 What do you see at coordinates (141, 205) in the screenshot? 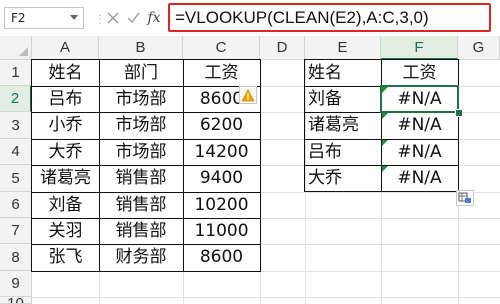
I see `cell-b6: 销售部` at bounding box center [141, 205].